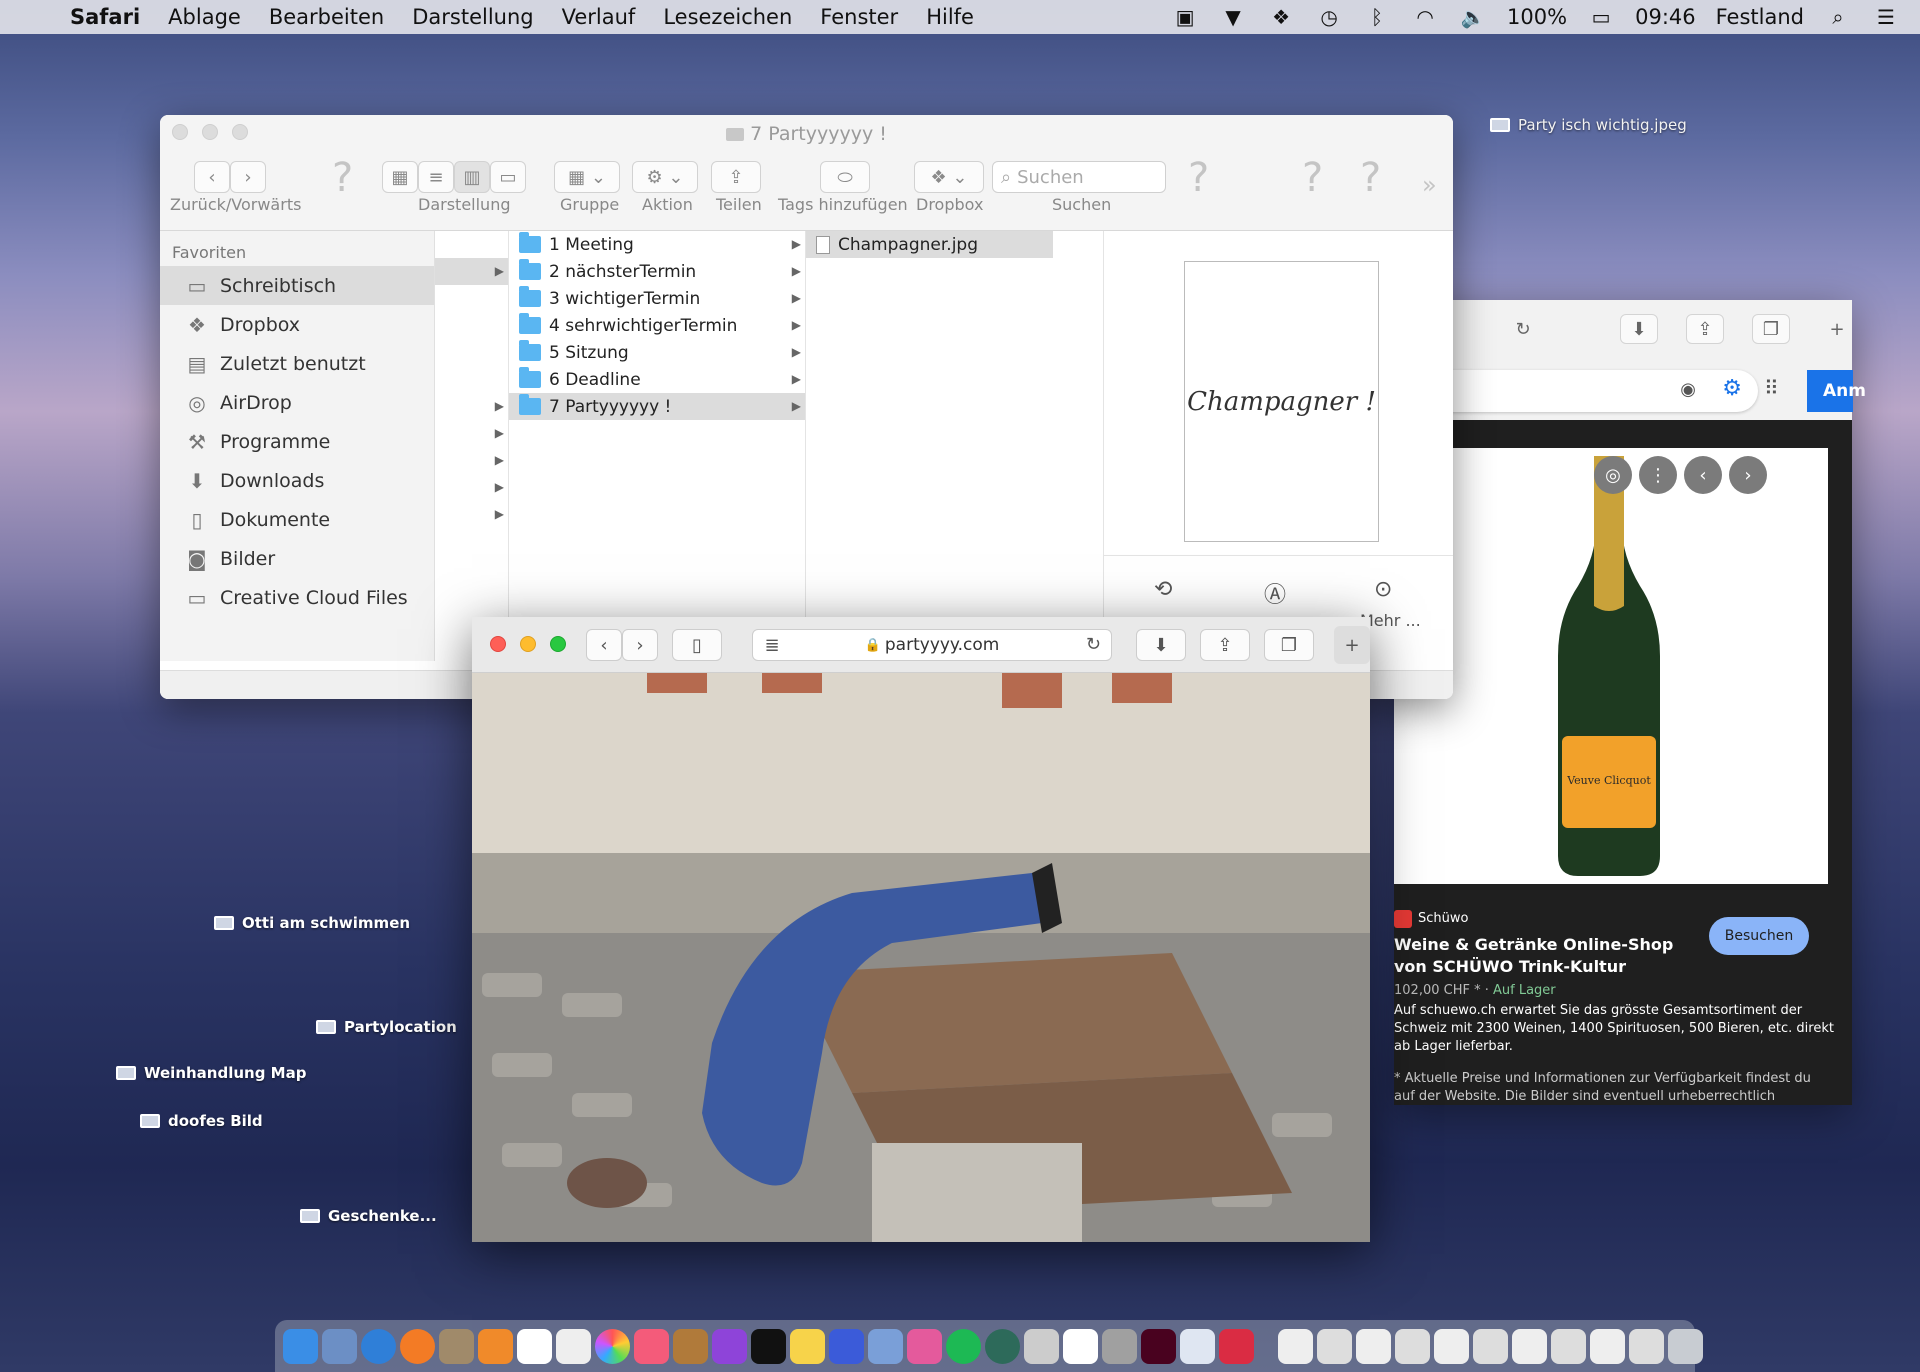 The width and height of the screenshot is (1920, 1372). Describe the element at coordinates (950, 17) in the screenshot. I see `menu-hilfe: Hilfe` at that location.